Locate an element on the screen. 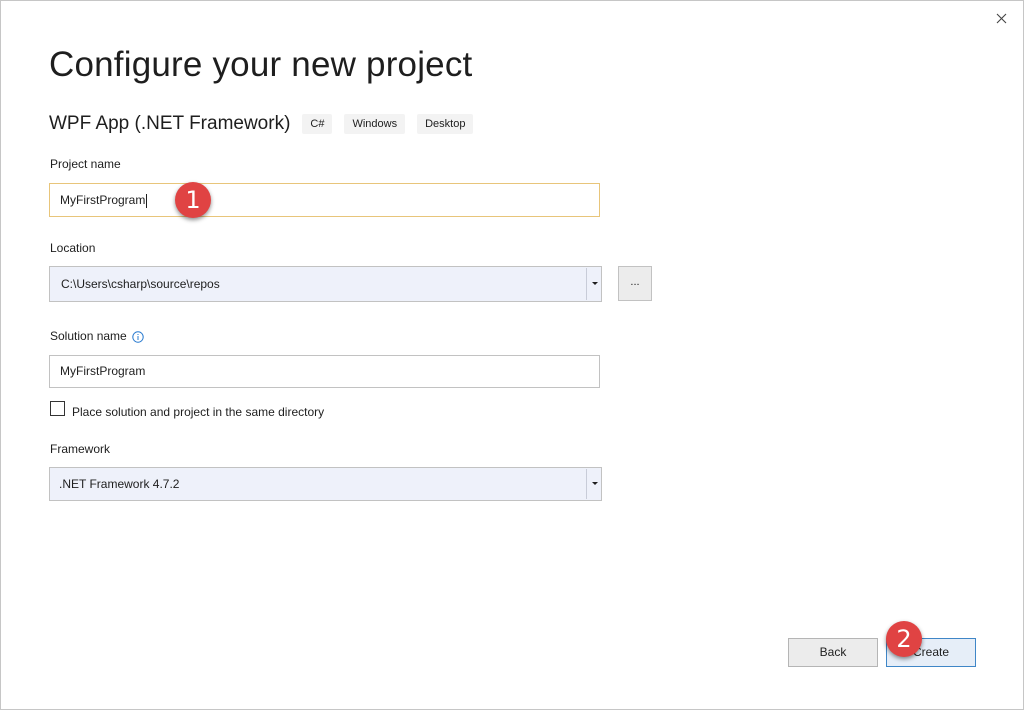 The width and height of the screenshot is (1024, 710). template-name: WPF App (.NET Framework) is located at coordinates (170, 123).